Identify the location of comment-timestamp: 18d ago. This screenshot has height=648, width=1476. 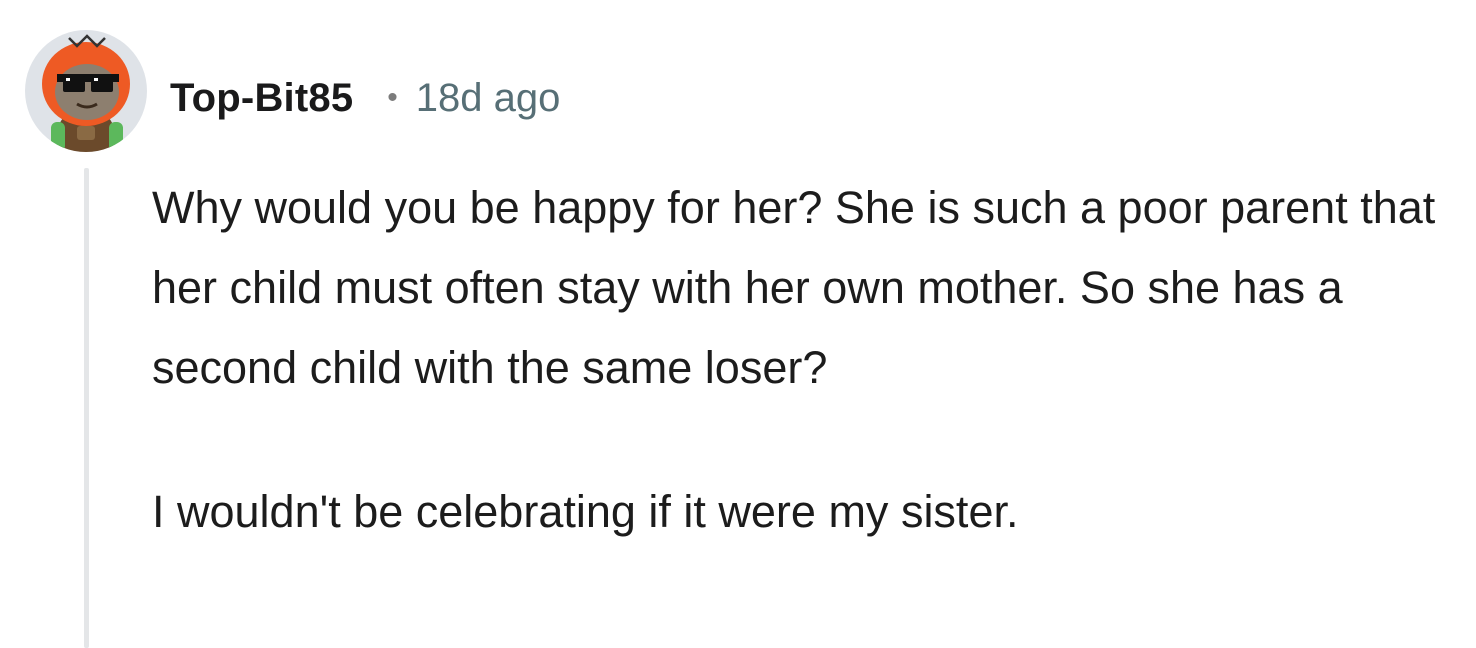
(488, 98).